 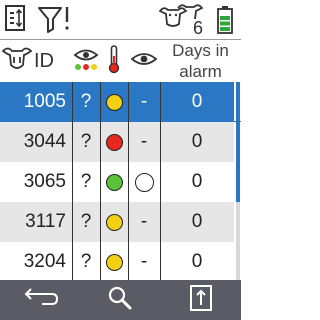 I want to click on table-row: 3065 ? 0, so click(x=117, y=182).